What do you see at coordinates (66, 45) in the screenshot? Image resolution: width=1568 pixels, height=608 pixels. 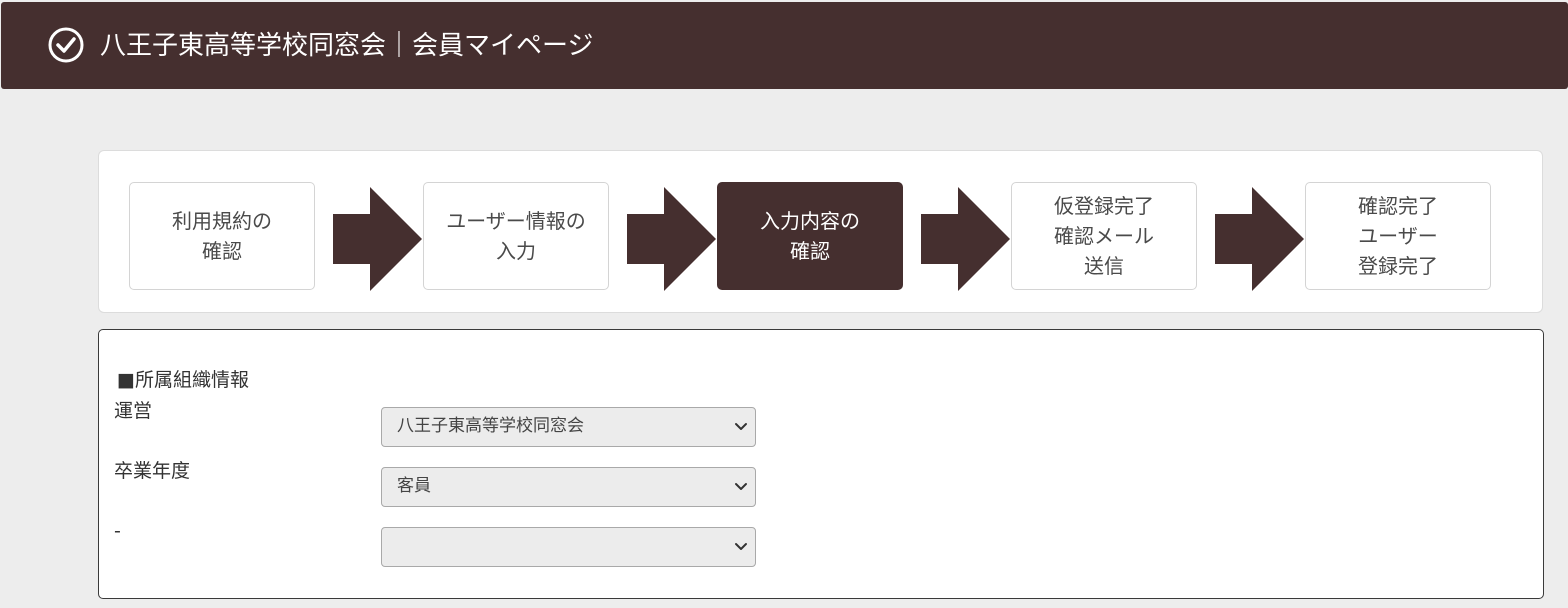 I see `check-circle-icon` at bounding box center [66, 45].